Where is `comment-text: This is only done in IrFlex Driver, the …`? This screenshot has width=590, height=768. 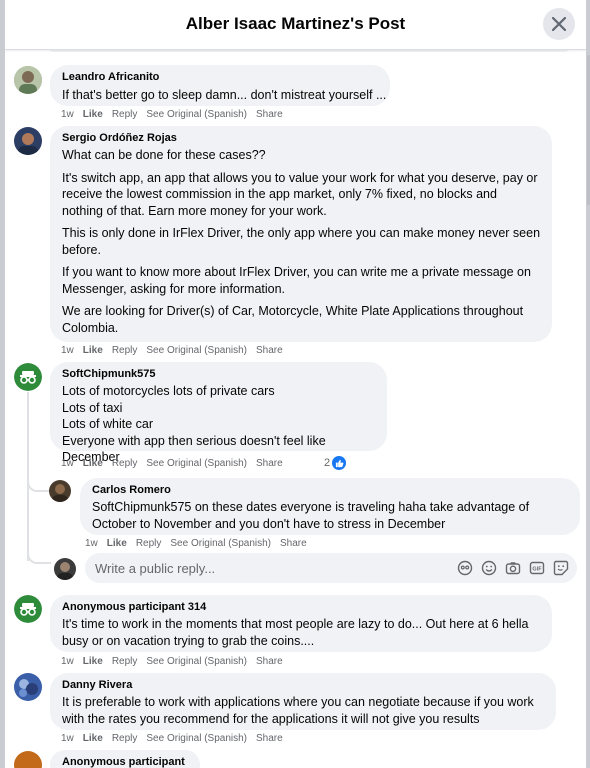
comment-text: This is only done in IrFlex Driver, the … is located at coordinates (301, 241).